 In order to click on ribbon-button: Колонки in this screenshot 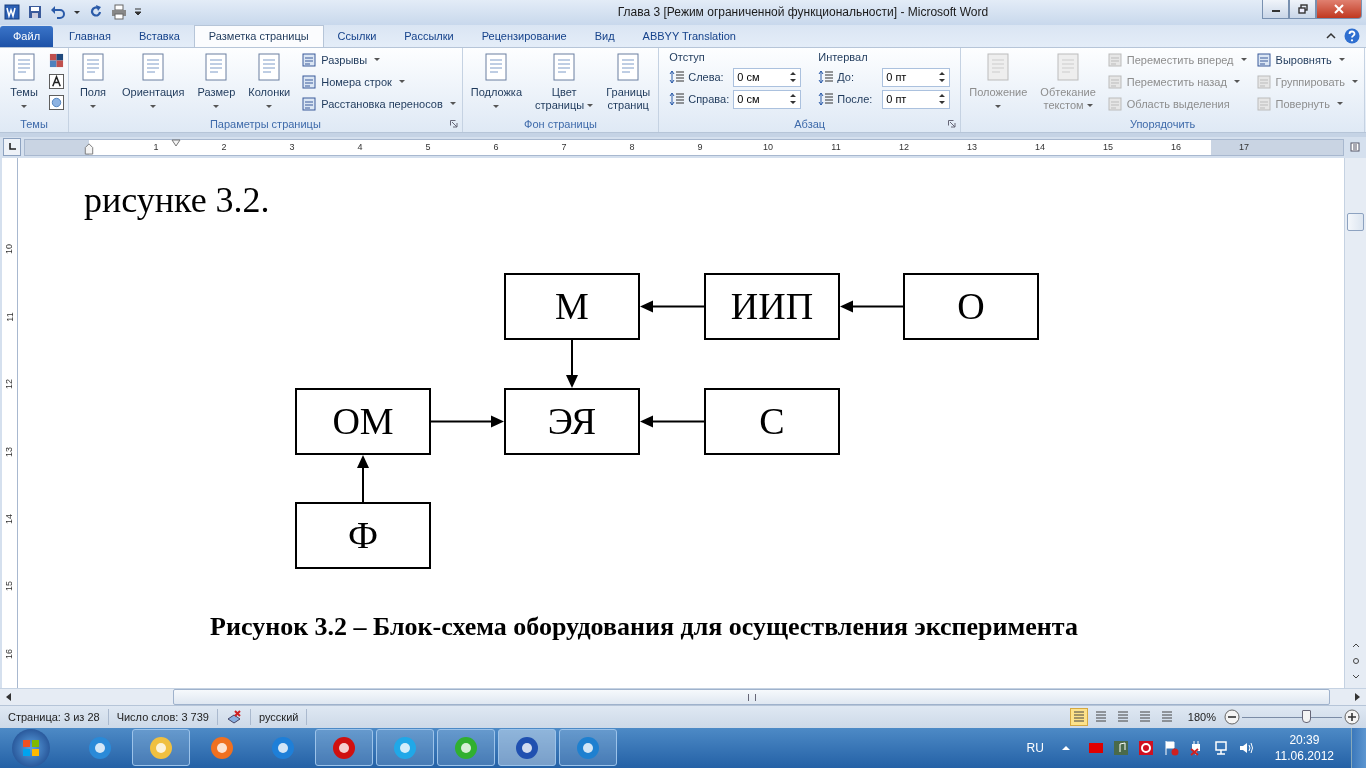, I will do `click(269, 79)`.